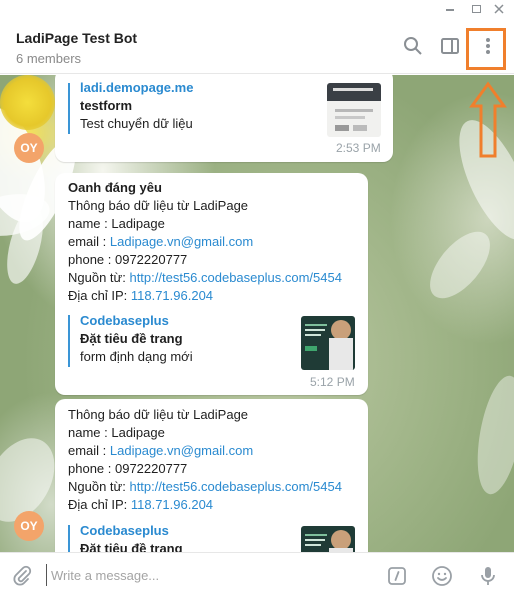 The width and height of the screenshot is (514, 597). I want to click on preview-title: testform, so click(106, 105).